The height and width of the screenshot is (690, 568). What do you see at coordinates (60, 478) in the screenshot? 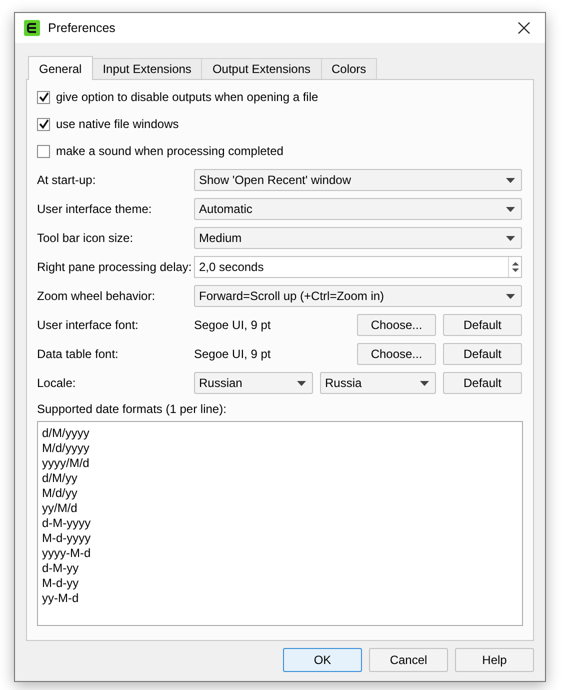
I see `date-format-line: d/M/yy` at bounding box center [60, 478].